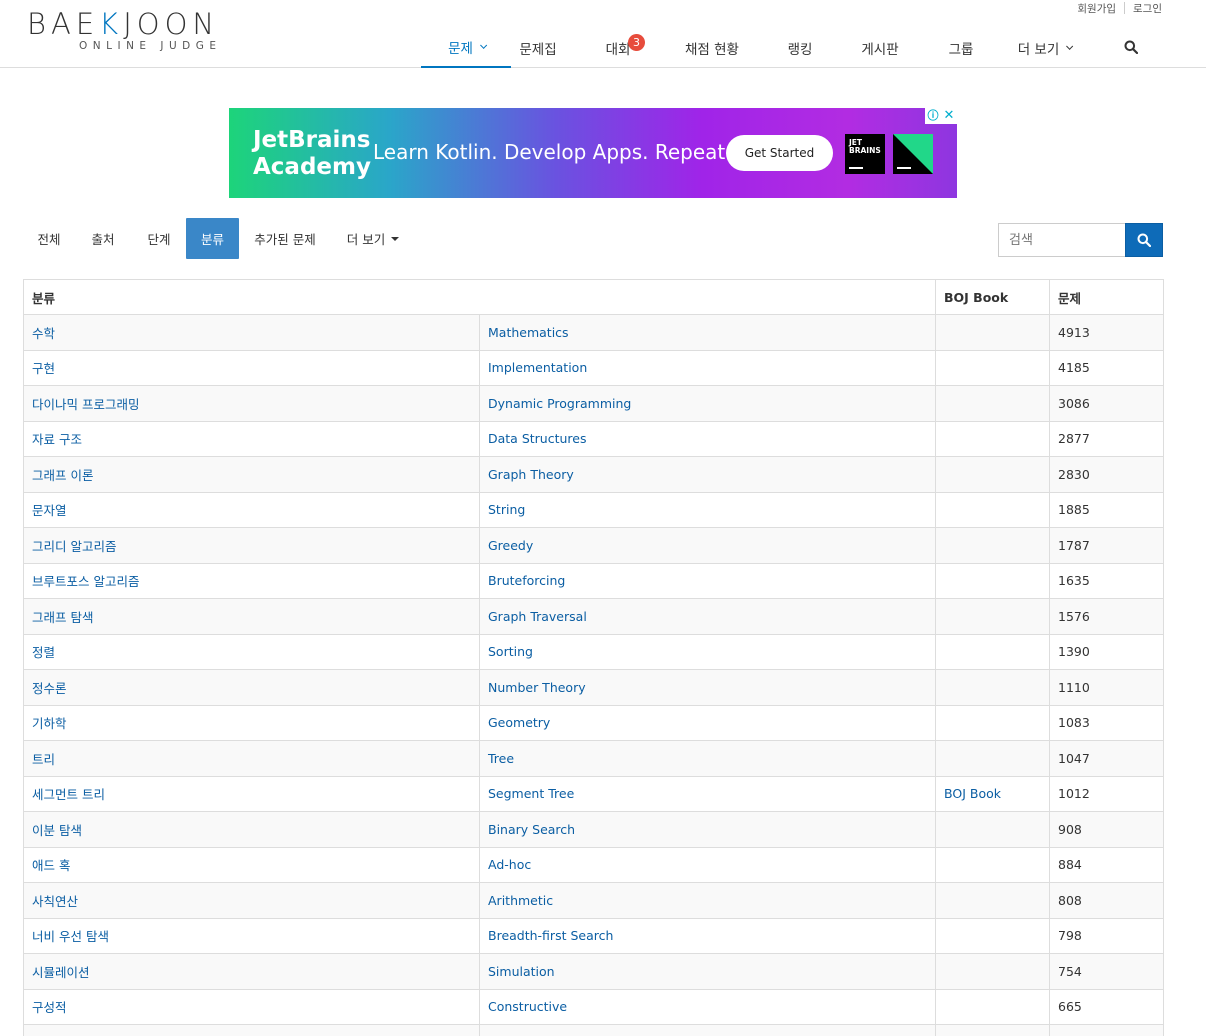  What do you see at coordinates (594, 793) in the screenshot?
I see `table-row: 세그먼트 트리 Segment Tree BOJ Book 1012` at bounding box center [594, 793].